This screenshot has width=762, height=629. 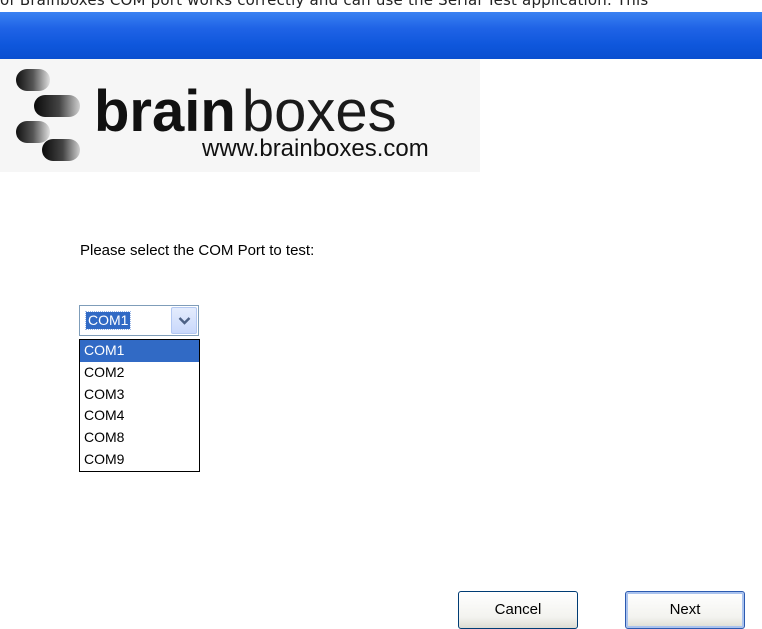 What do you see at coordinates (48, 115) in the screenshot?
I see `brainboxes-logo-icon` at bounding box center [48, 115].